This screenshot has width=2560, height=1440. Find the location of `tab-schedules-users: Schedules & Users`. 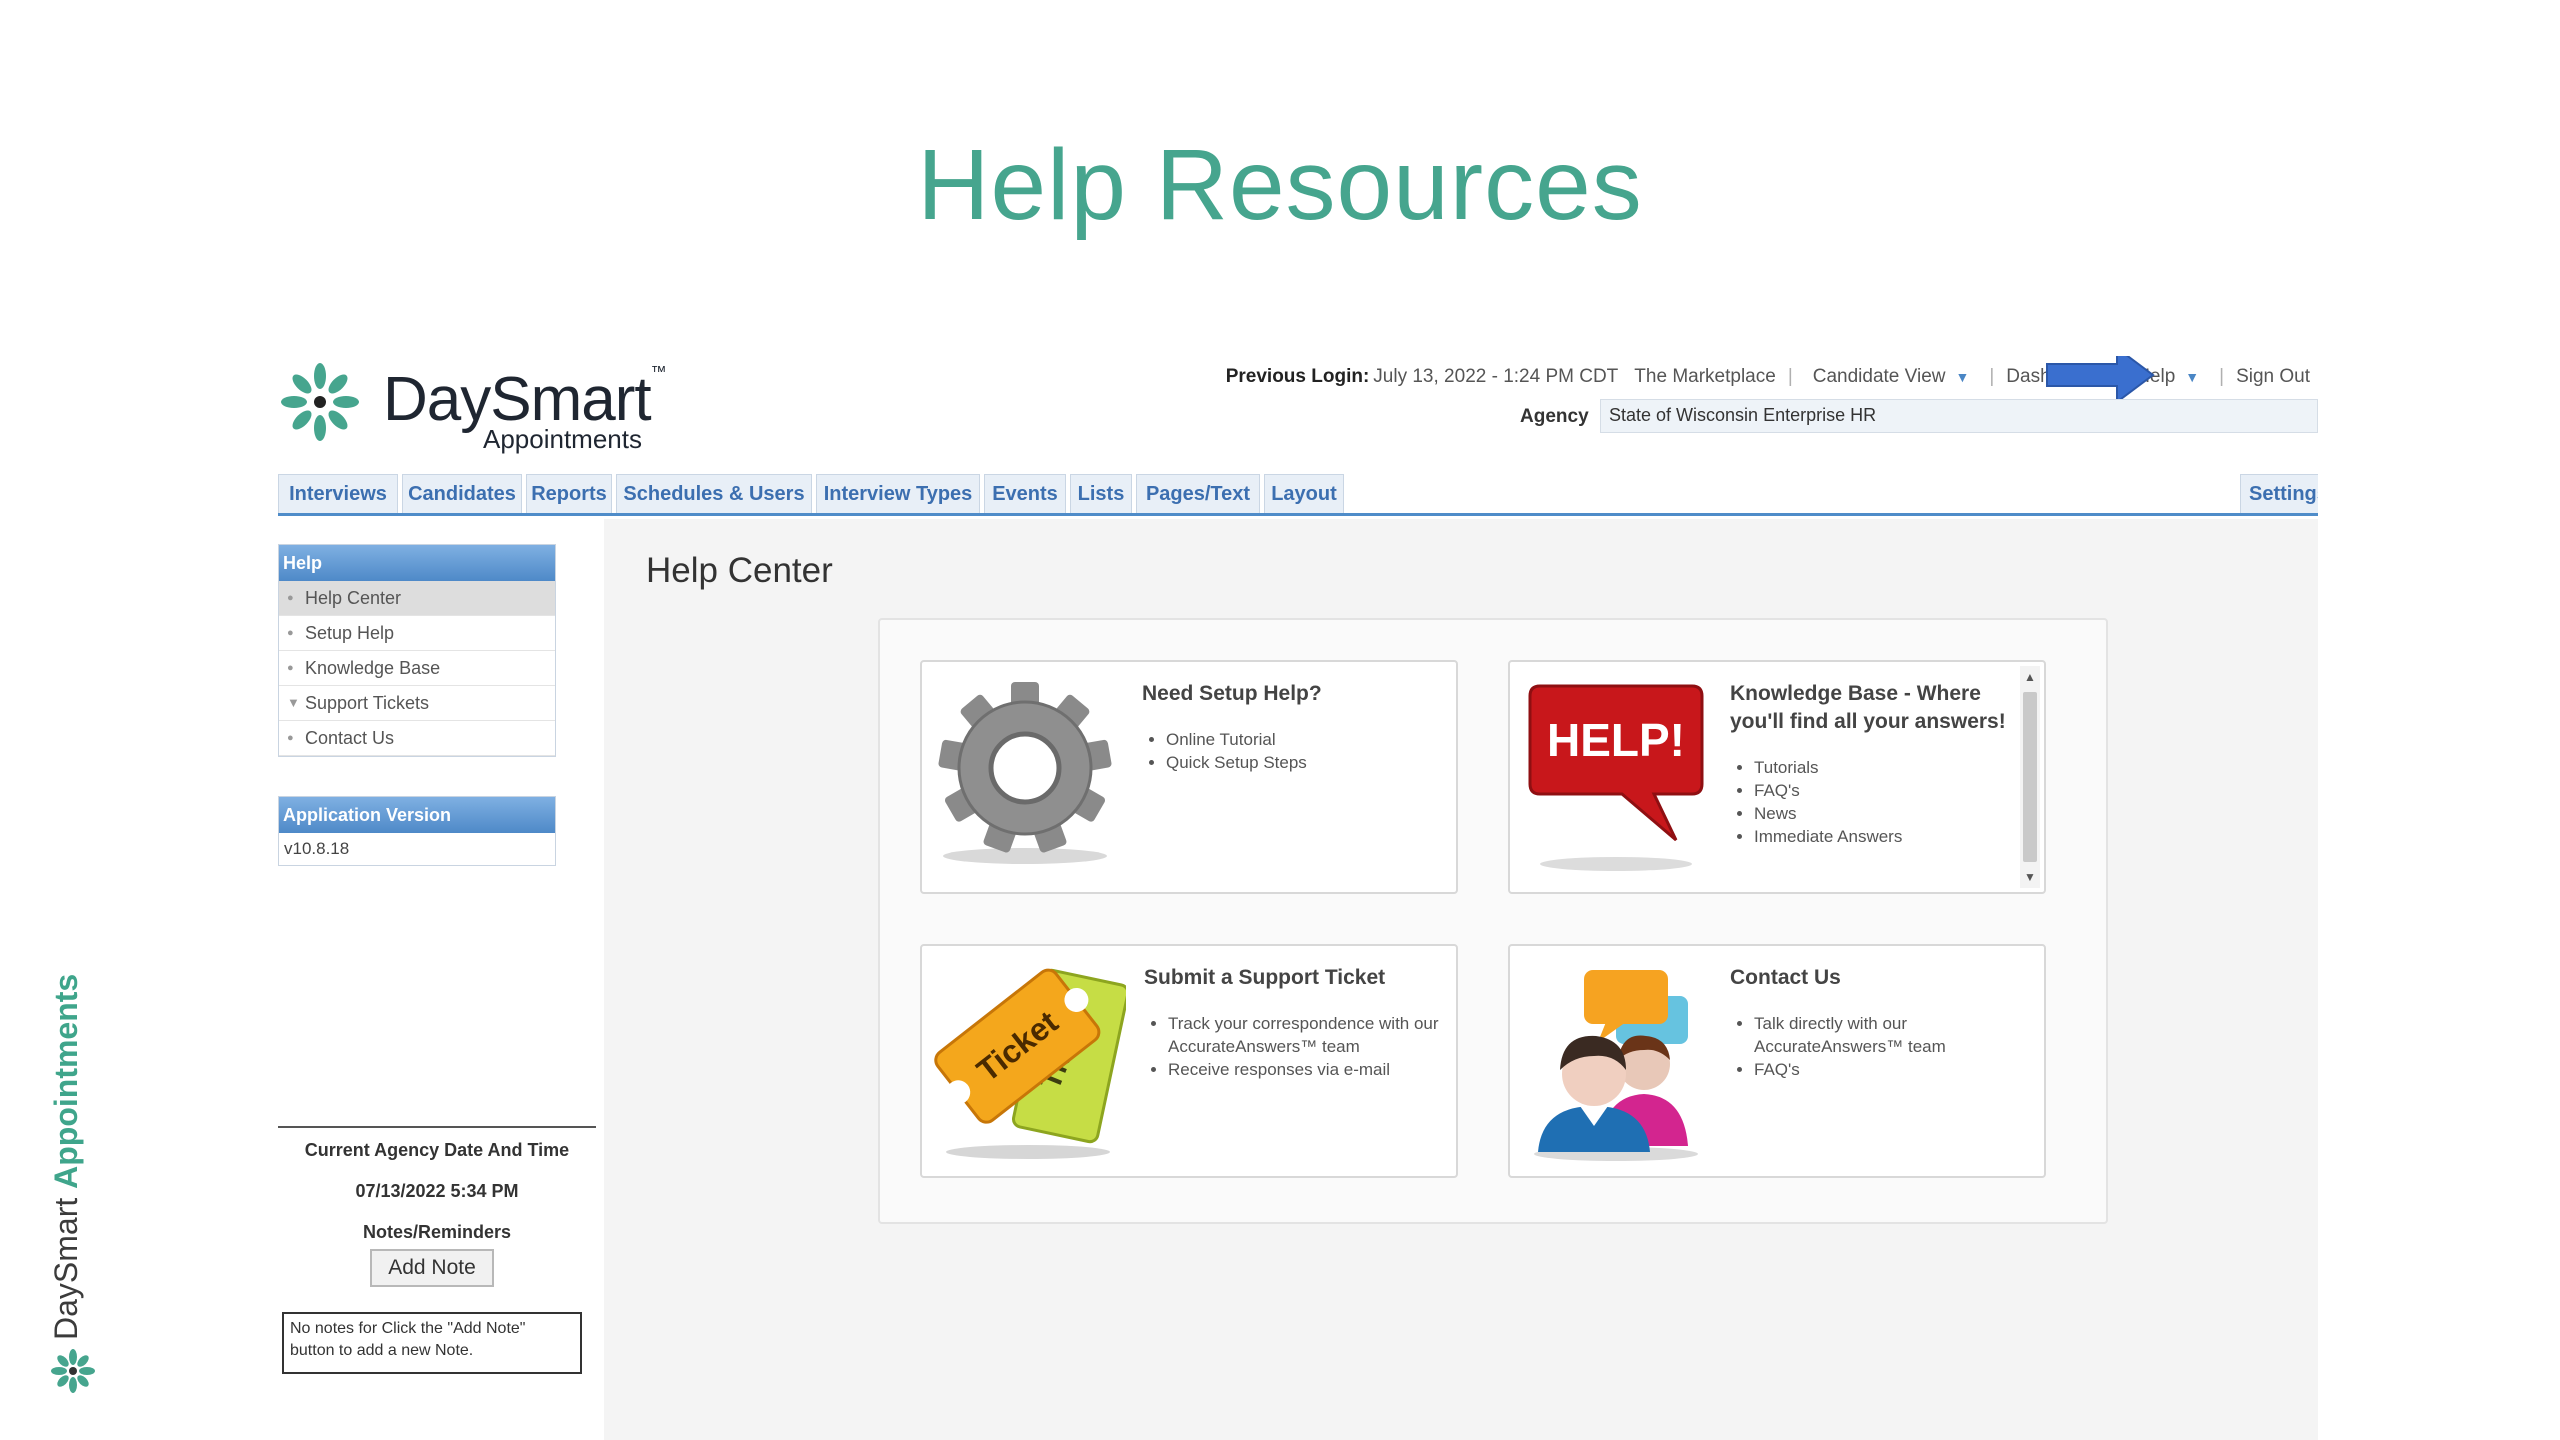

tab-schedules-users: Schedules & Users is located at coordinates (714, 493).